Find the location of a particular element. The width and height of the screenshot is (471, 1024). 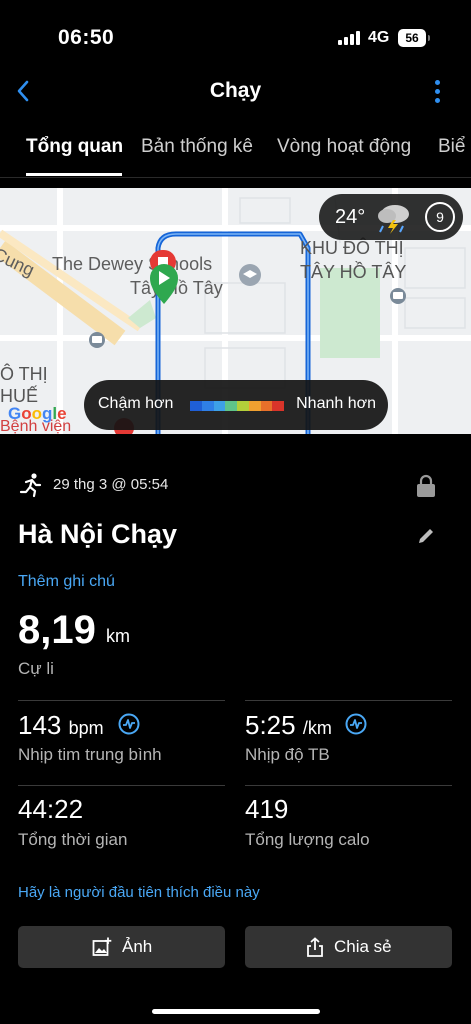

heart-rate-chart-icon is located at coordinates (129, 724).